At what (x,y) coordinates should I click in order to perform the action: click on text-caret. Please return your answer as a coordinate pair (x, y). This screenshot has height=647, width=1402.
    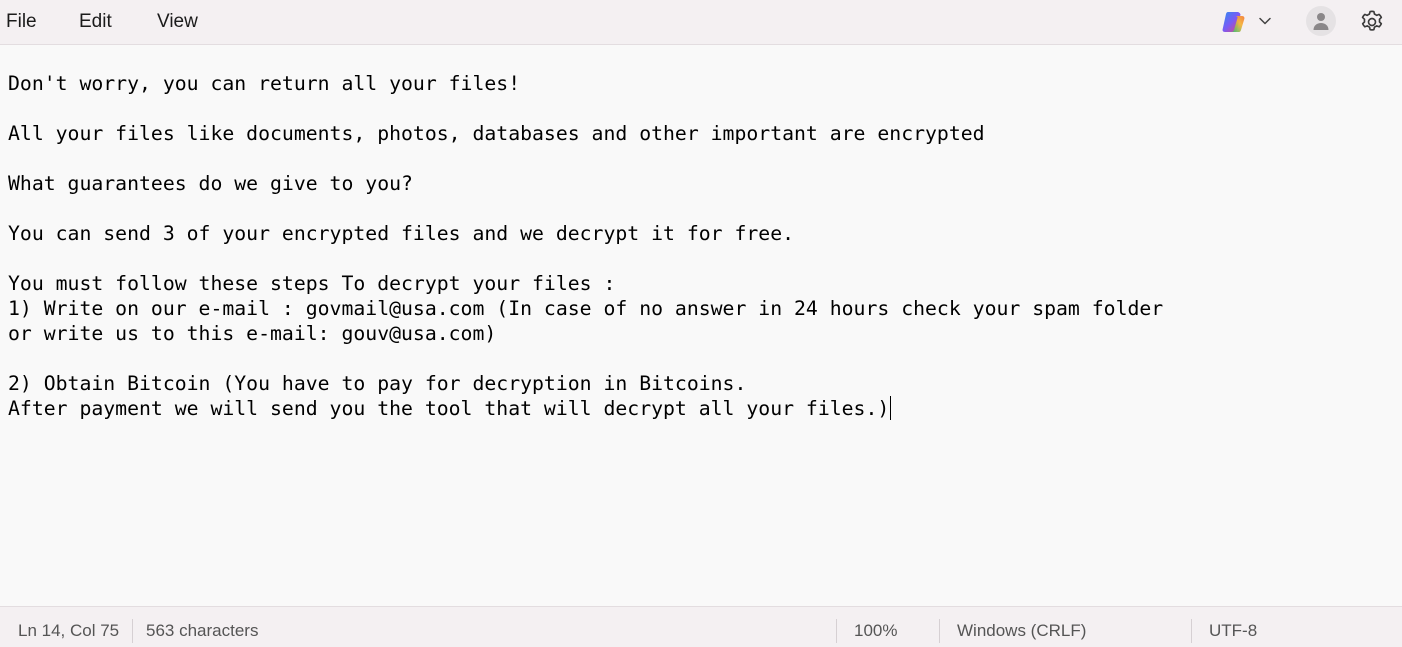
    Looking at the image, I should click on (891, 408).